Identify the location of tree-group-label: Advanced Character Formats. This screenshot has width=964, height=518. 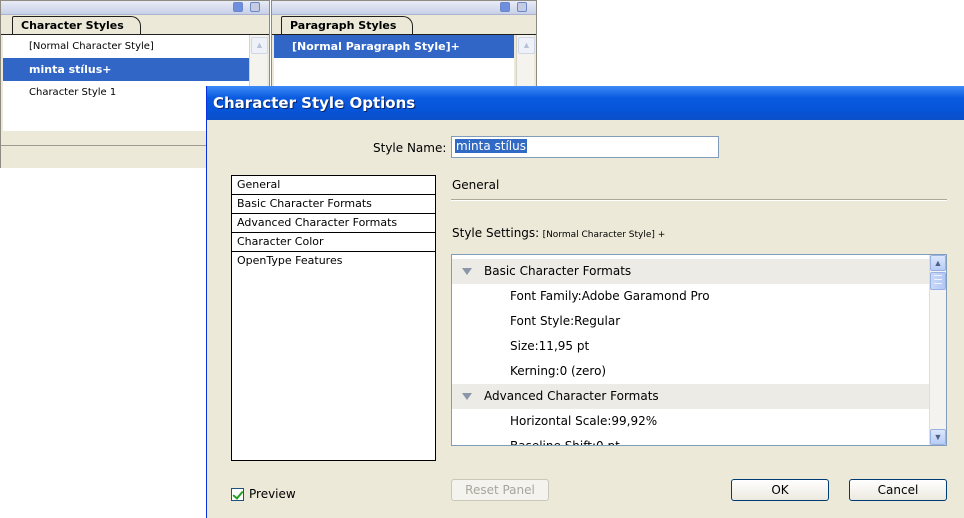
(571, 396).